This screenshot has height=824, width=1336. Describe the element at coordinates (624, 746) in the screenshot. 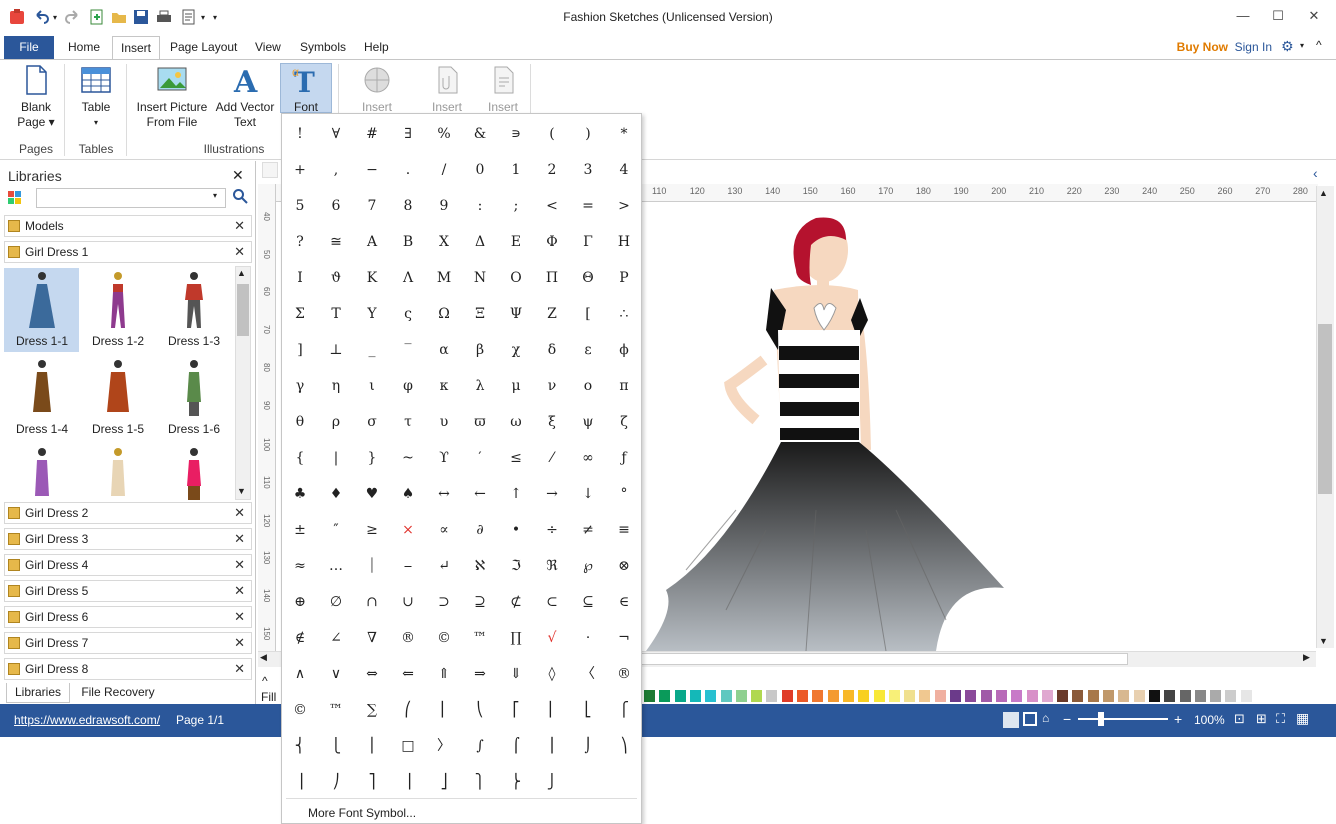

I see `symbol-cell: ⎞` at that location.